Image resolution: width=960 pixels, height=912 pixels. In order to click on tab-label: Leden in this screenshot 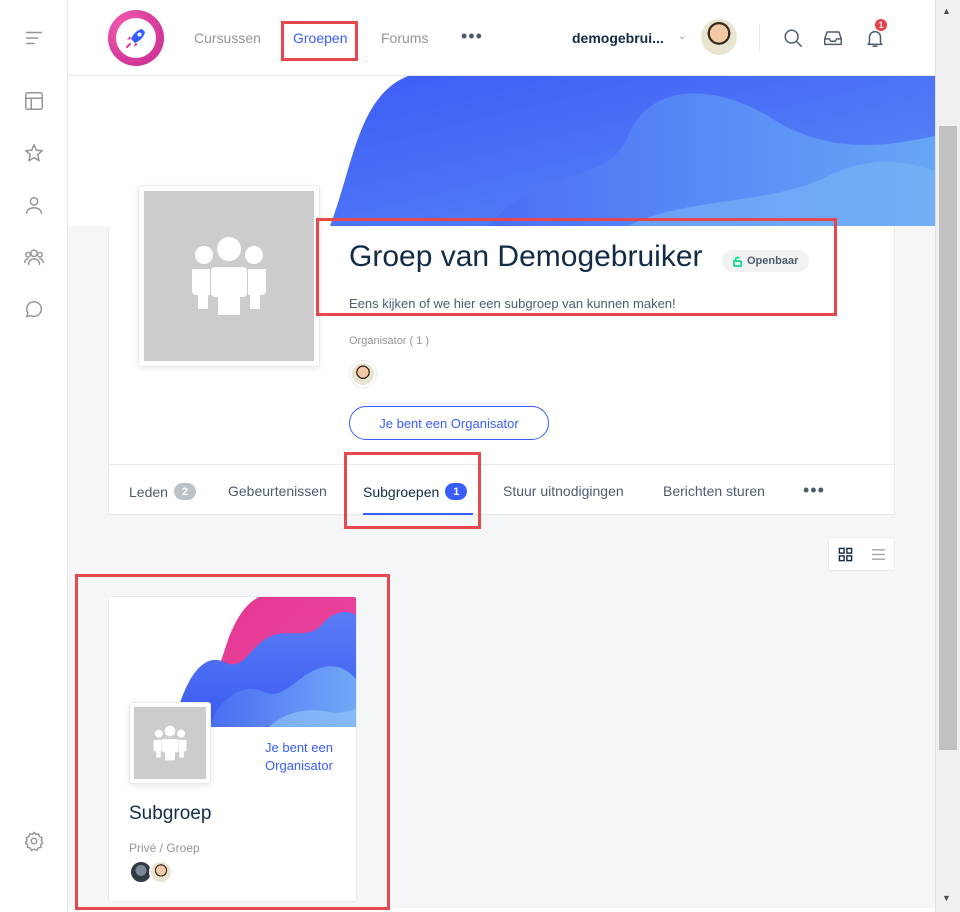, I will do `click(148, 491)`.